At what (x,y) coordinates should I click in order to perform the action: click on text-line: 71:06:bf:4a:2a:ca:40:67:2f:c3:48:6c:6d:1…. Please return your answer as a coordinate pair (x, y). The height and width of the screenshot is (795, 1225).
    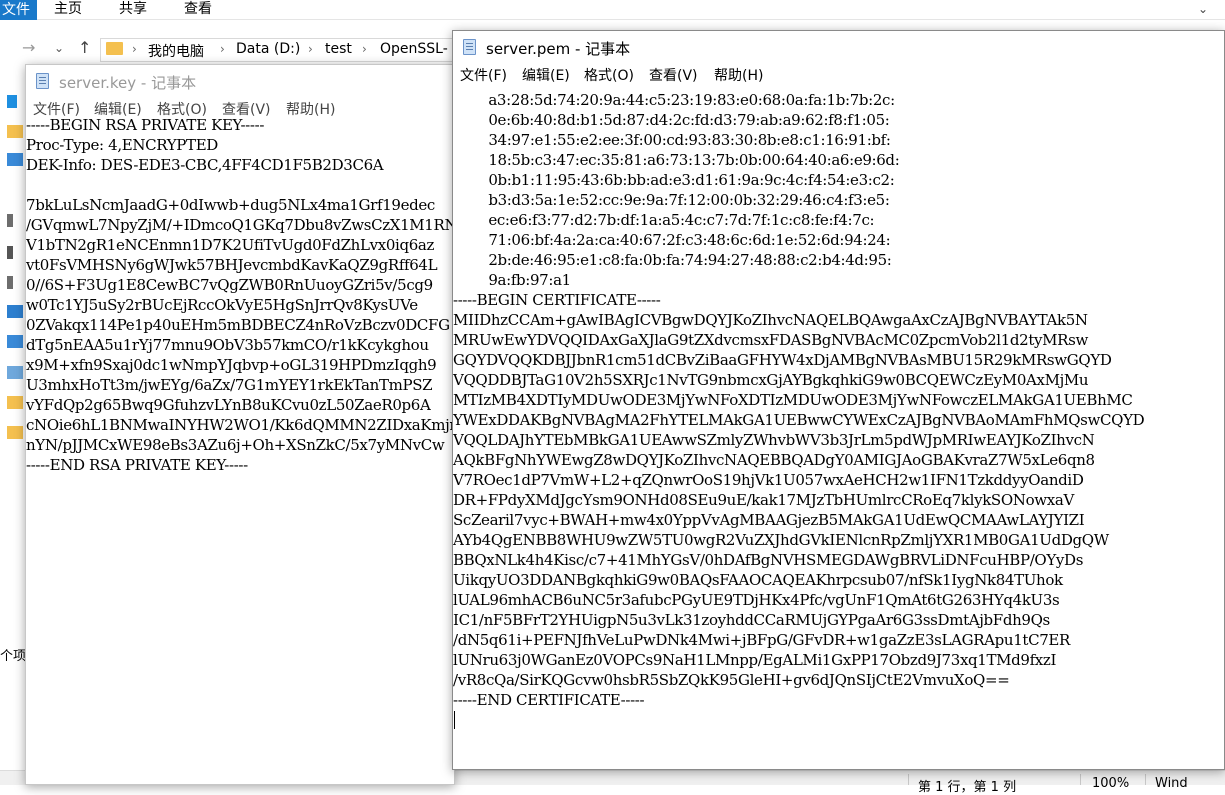
    Looking at the image, I should click on (672, 240).